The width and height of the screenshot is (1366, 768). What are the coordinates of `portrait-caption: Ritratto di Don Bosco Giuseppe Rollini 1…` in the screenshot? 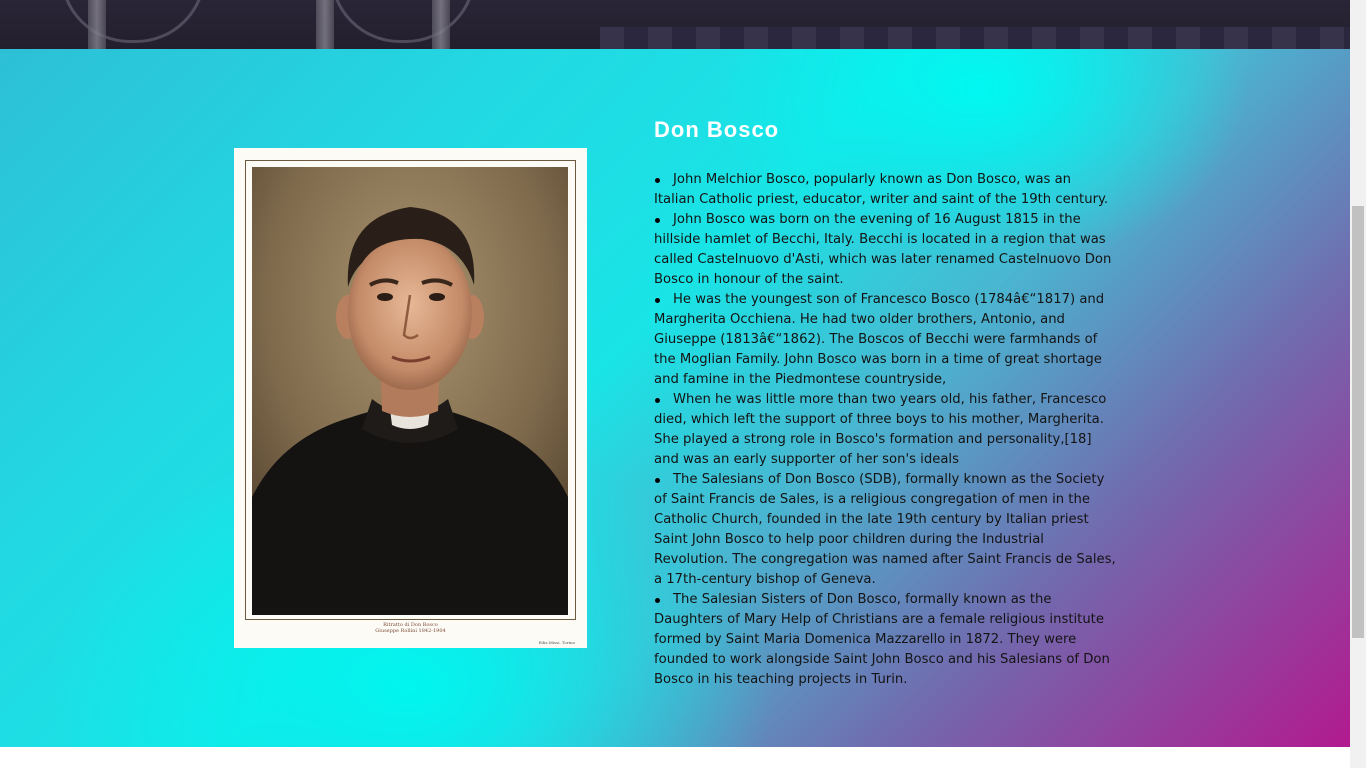 It's located at (410, 628).